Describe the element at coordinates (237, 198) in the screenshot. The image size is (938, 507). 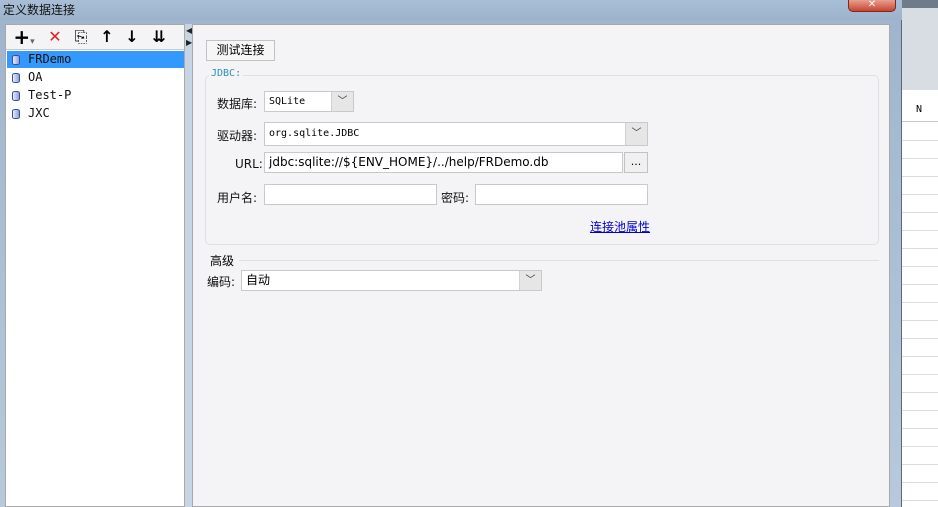
I see `username-label: 用户名:` at that location.